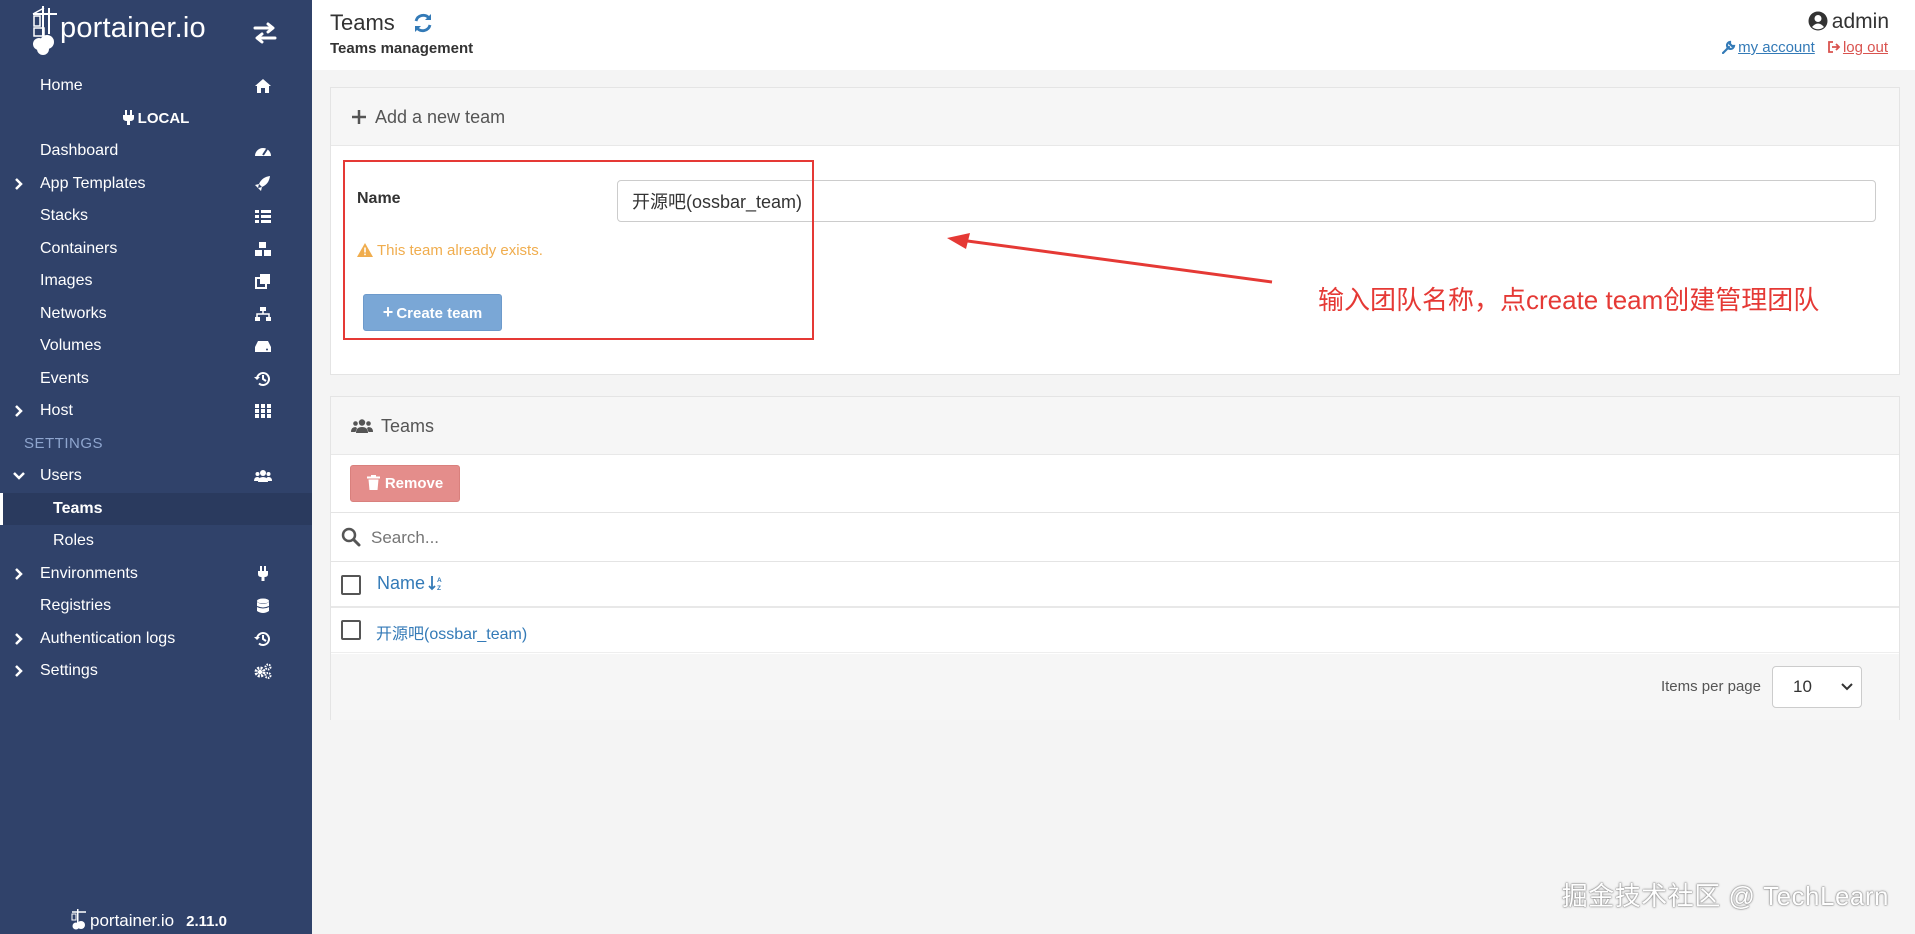 The image size is (1915, 934). What do you see at coordinates (156, 476) in the screenshot?
I see `sidebar-item-users: Users` at bounding box center [156, 476].